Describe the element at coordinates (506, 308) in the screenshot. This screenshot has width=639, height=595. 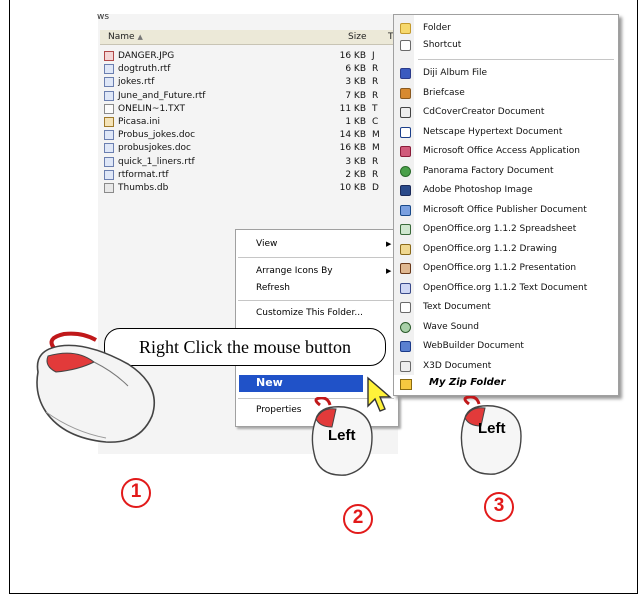
I see `submenu-item-text-document: Text Document` at that location.